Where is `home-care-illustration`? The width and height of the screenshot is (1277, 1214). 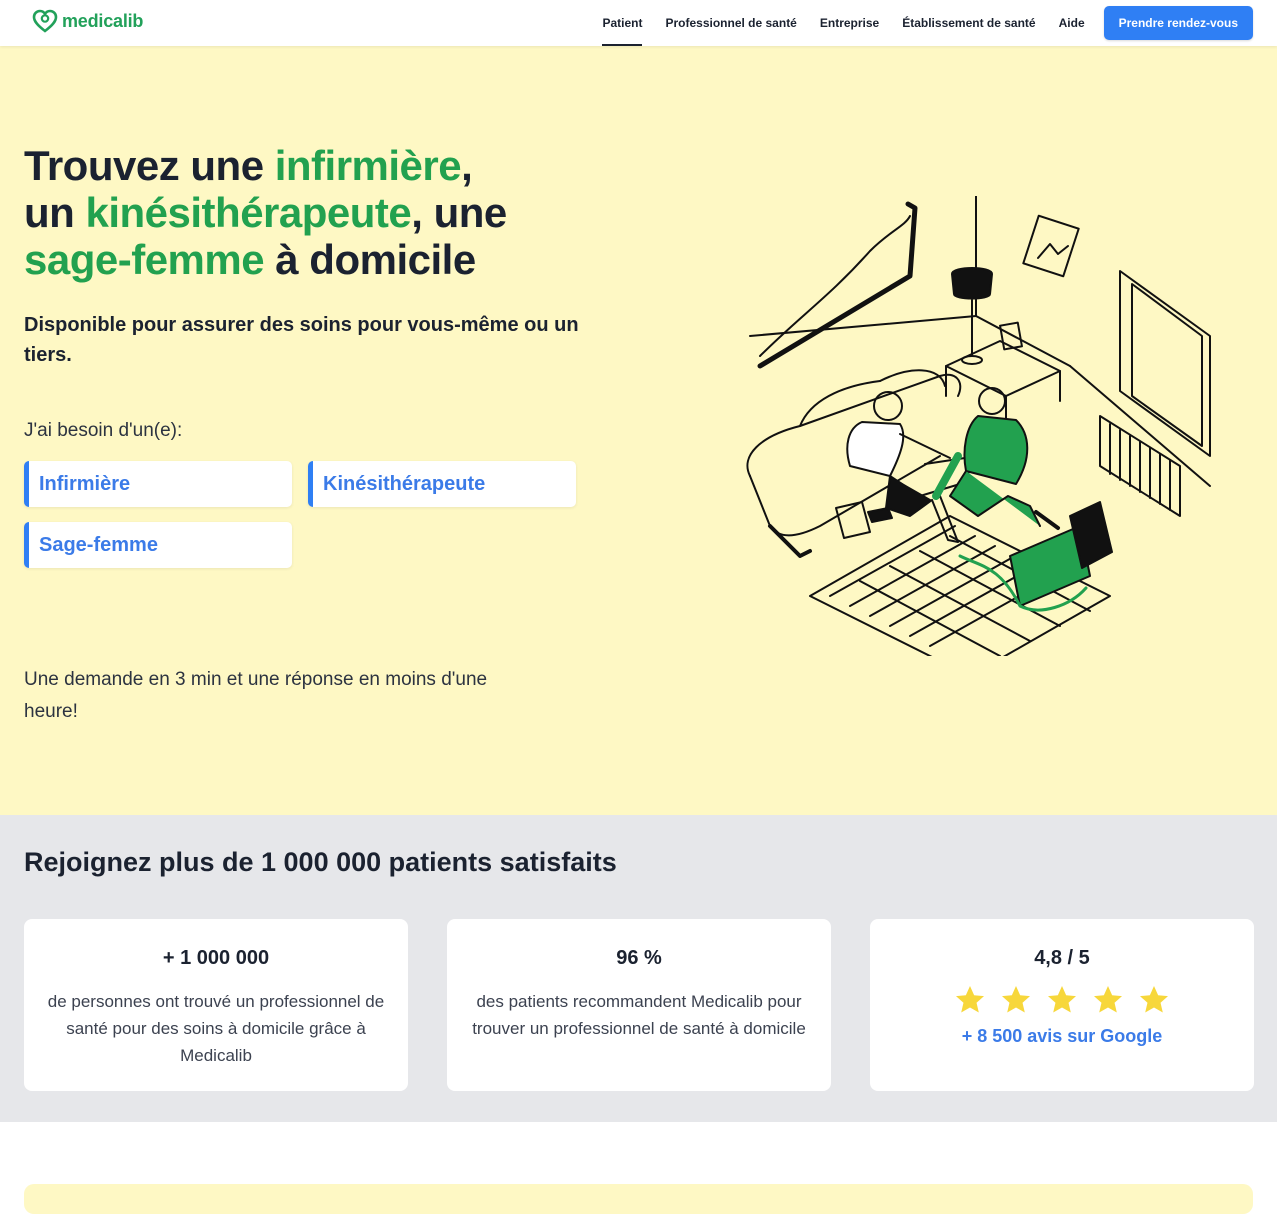
home-care-illustration is located at coordinates (978, 426).